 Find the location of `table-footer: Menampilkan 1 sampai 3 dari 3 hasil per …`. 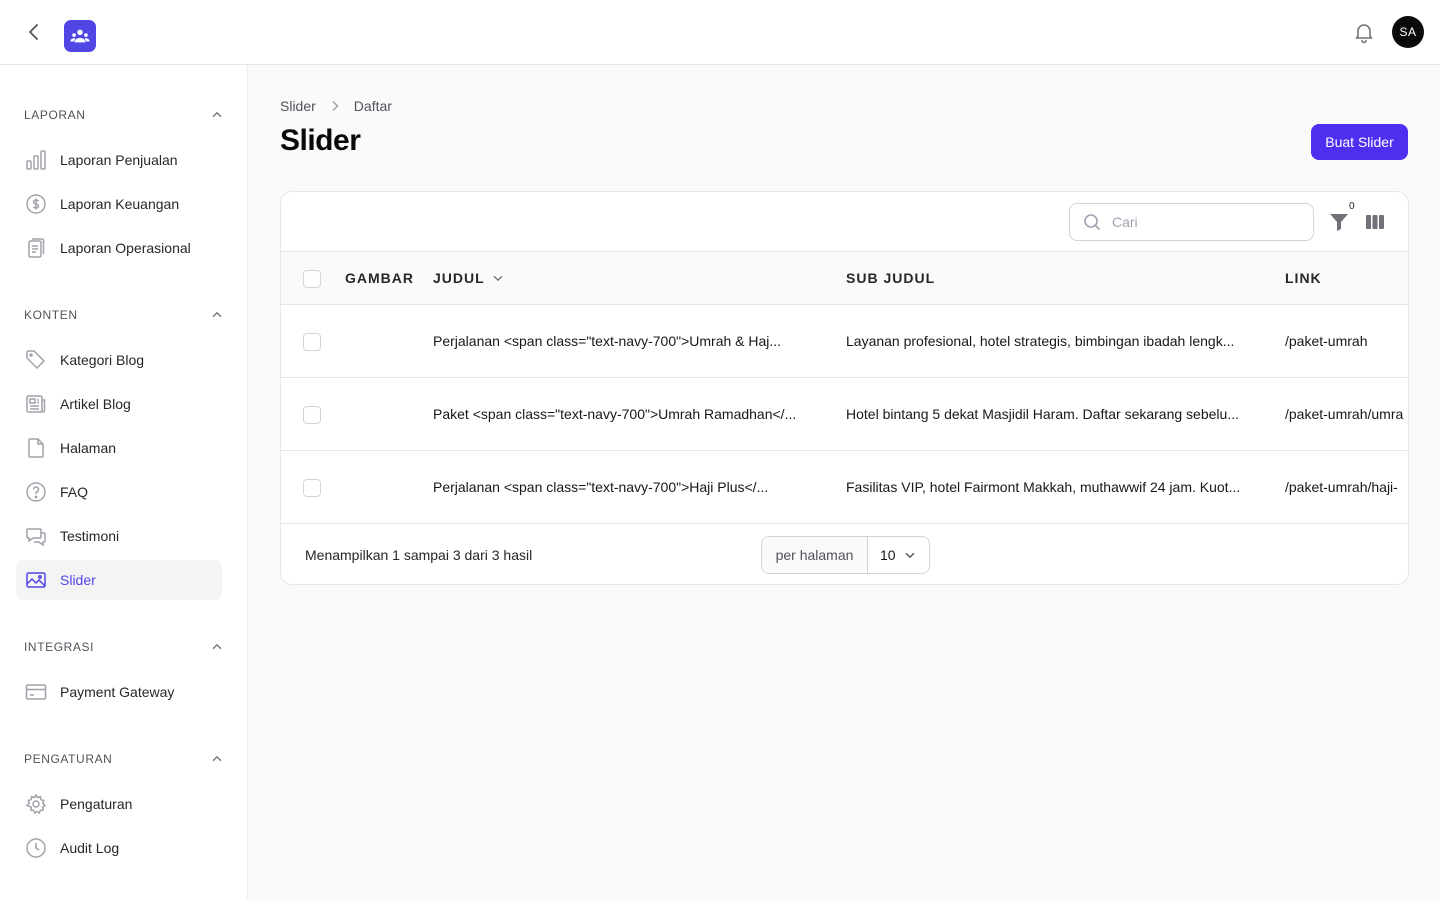

table-footer: Menampilkan 1 sampai 3 dari 3 hasil per … is located at coordinates (844, 554).